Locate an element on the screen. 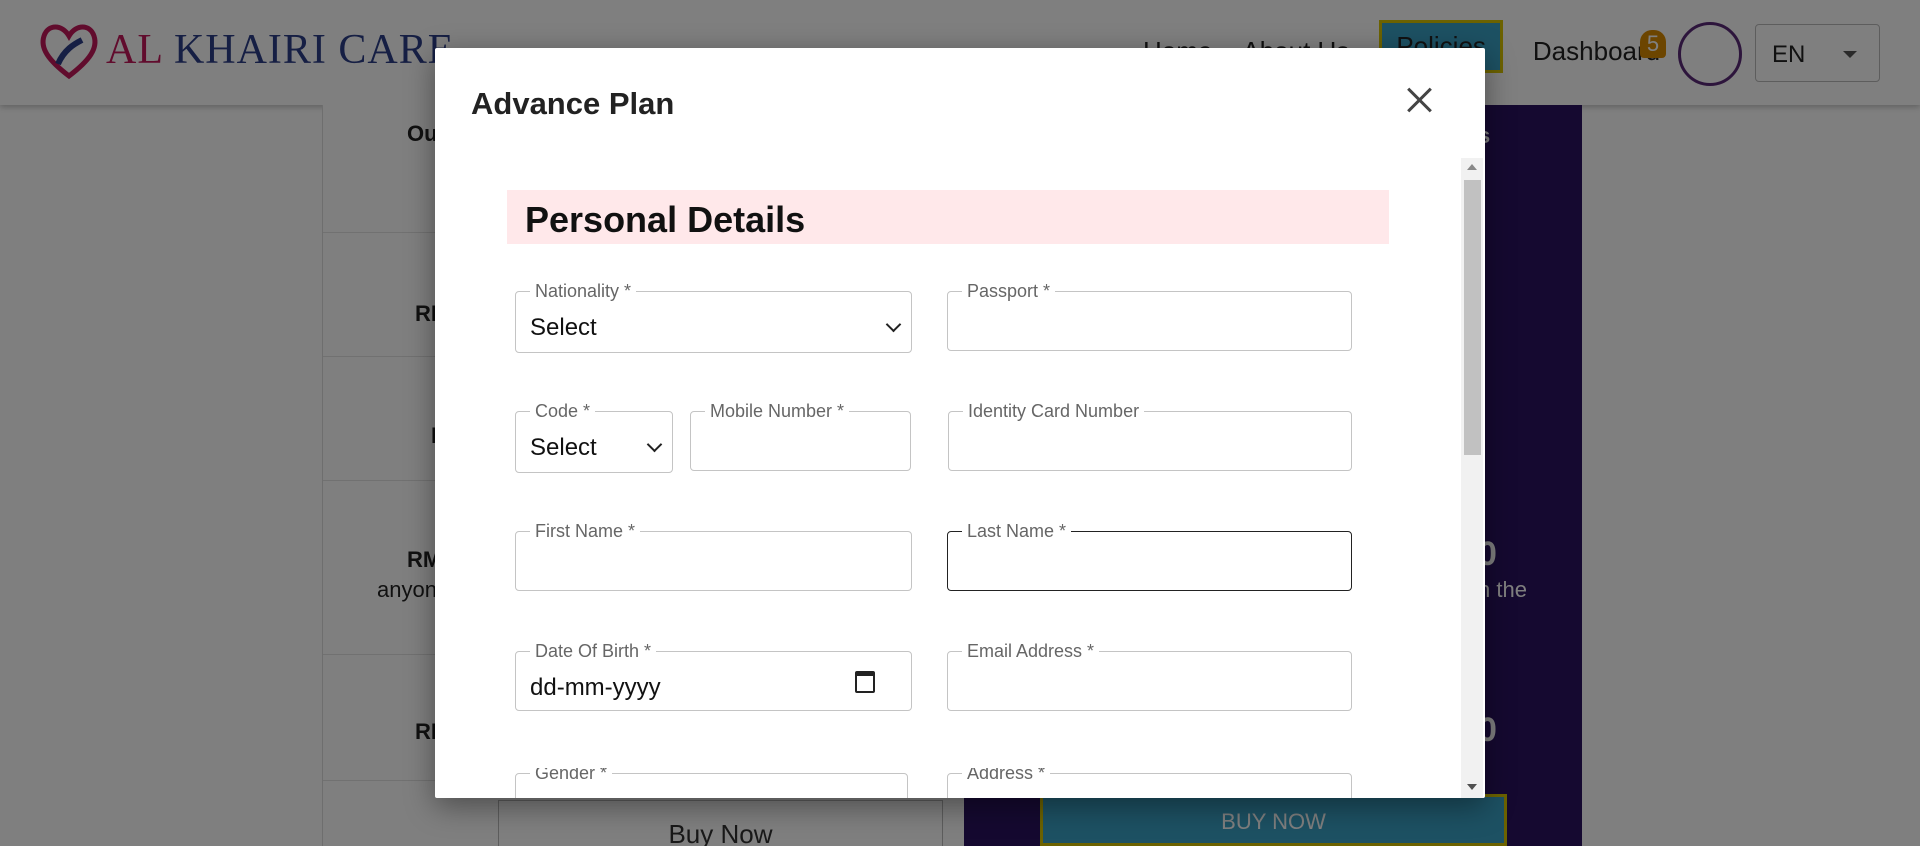 The image size is (1920, 846). country-code-select: Code * Select is located at coordinates (594, 437).